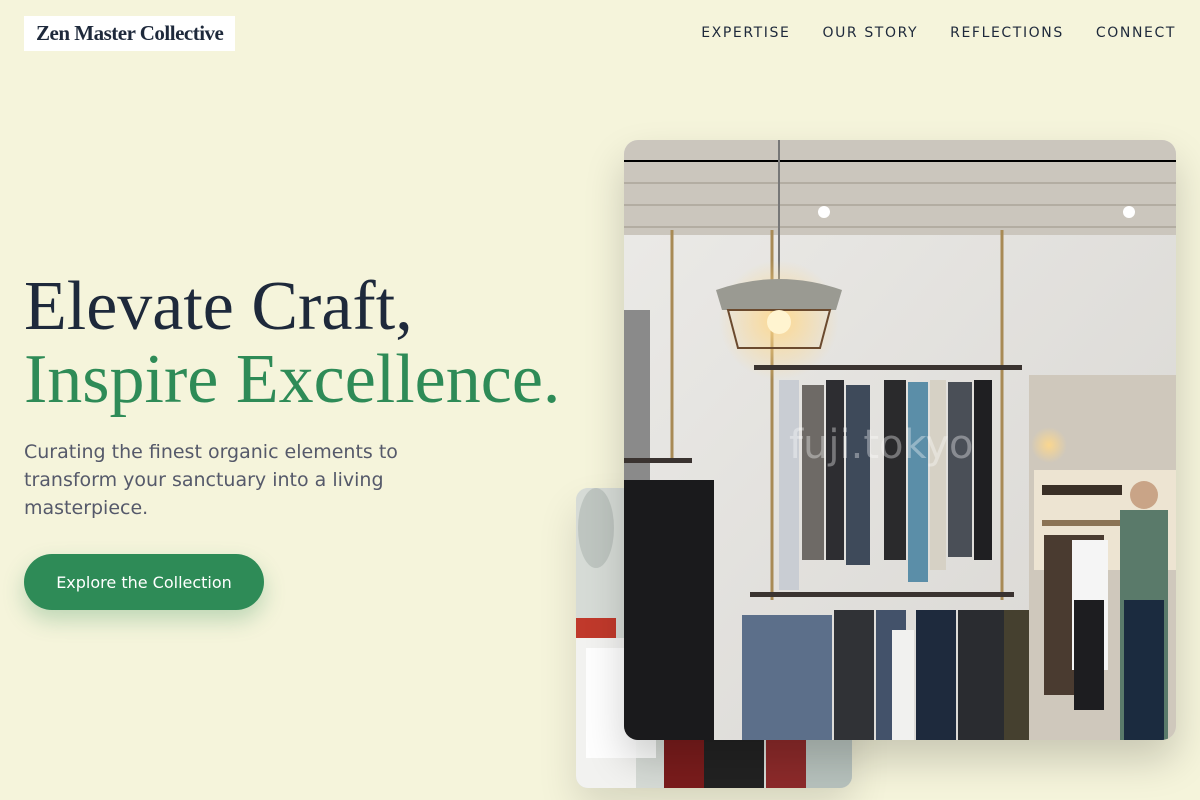 The width and height of the screenshot is (1200, 800). What do you see at coordinates (745, 33) in the screenshot?
I see `nav-item-expertise: EXPERTISE` at bounding box center [745, 33].